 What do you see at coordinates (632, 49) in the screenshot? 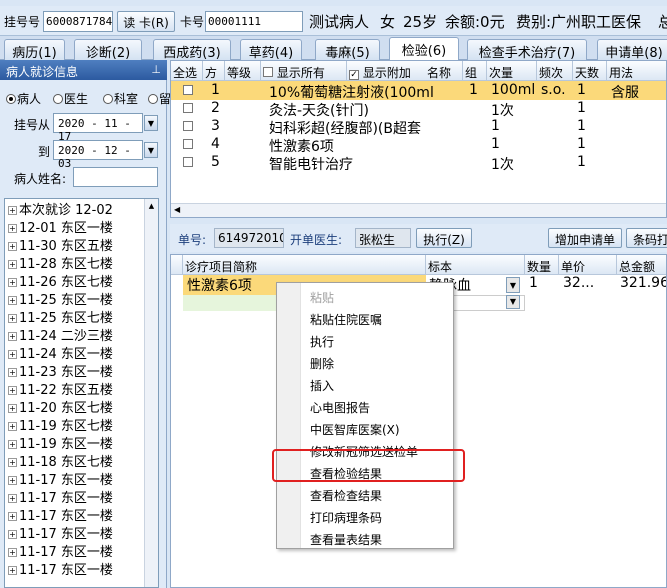
I see `tab-request-form: 申请单(8)` at bounding box center [632, 49].